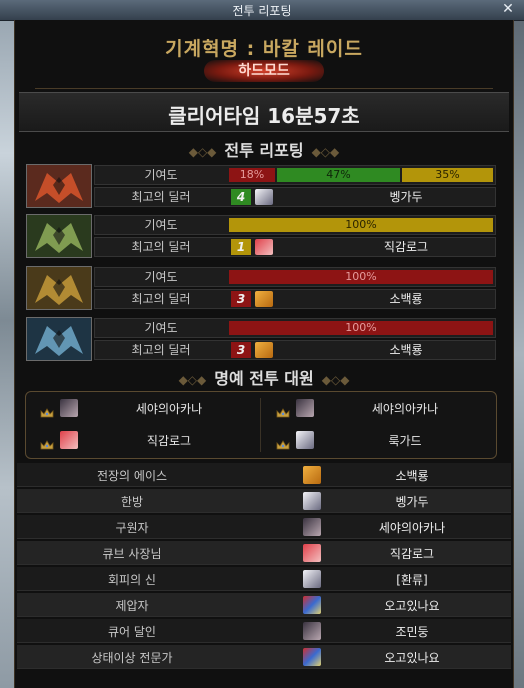 This screenshot has height=688, width=524. What do you see at coordinates (132, 554) in the screenshot?
I see `award-title: 큐브 사장님` at bounding box center [132, 554].